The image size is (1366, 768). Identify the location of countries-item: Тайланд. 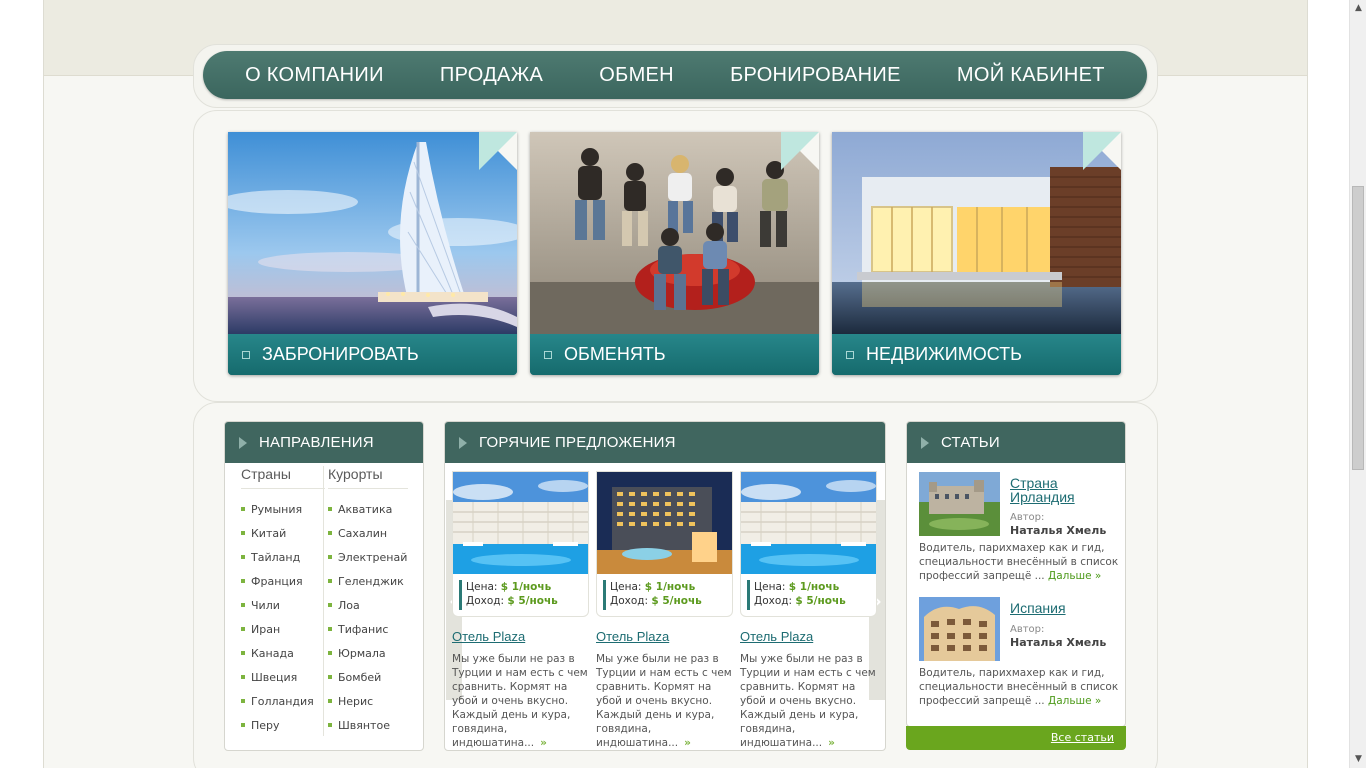
(283, 557).